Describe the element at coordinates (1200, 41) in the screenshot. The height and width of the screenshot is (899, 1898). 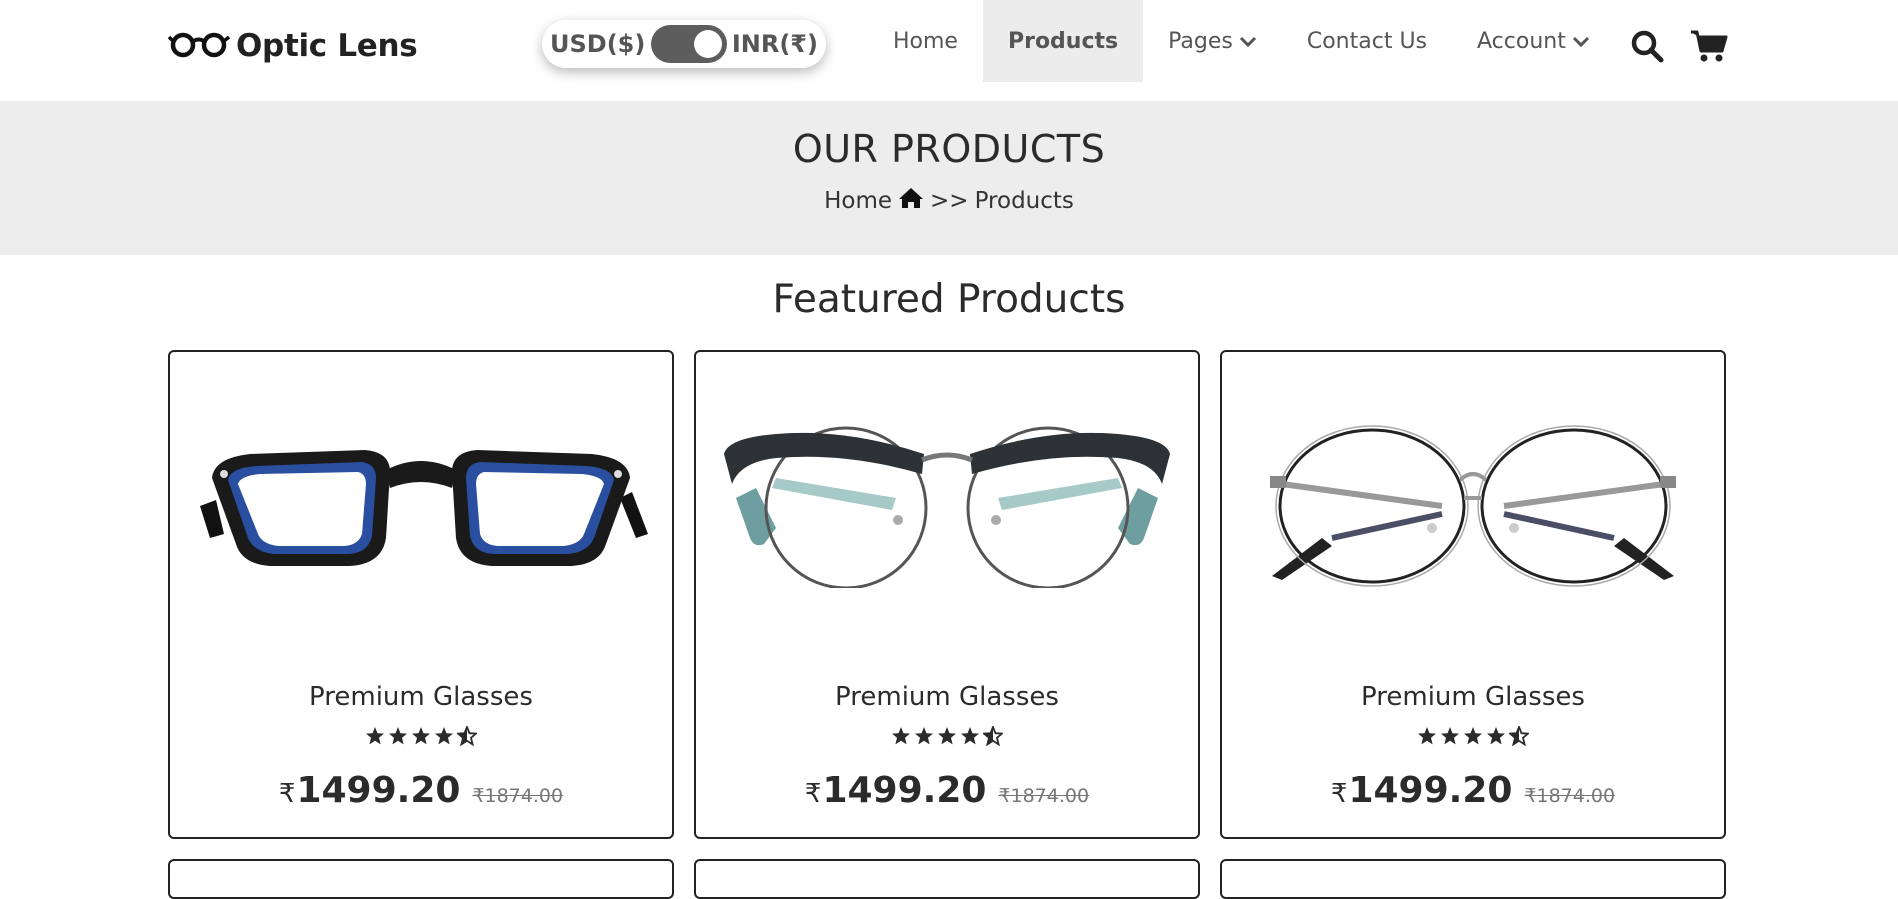
I see `nav-pages-label: Pages` at that location.